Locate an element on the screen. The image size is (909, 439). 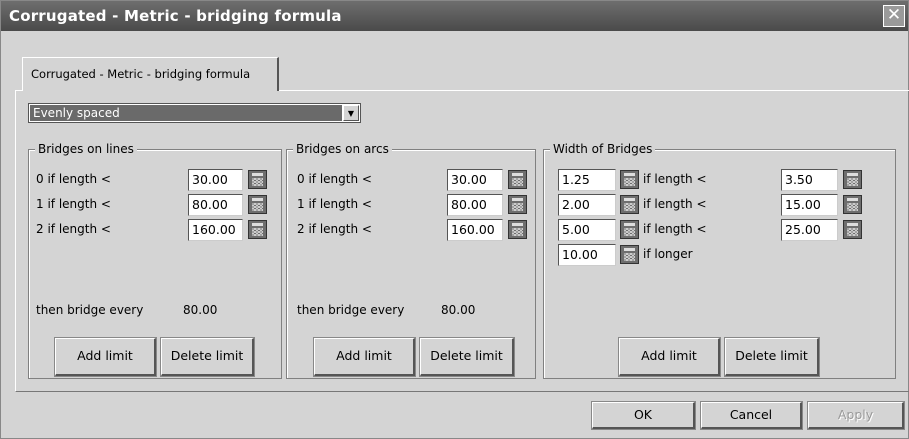
width-length-limit-input: 25.00 is located at coordinates (809, 230).